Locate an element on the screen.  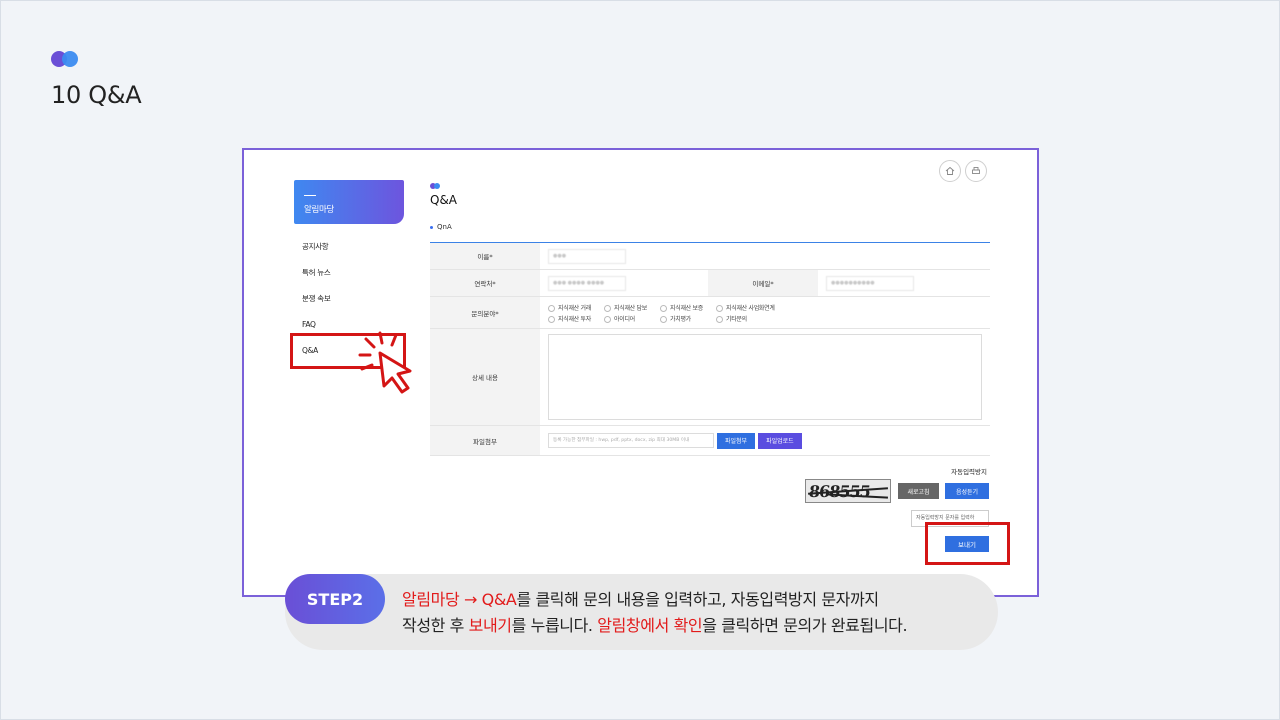
page-title: Q&A is located at coordinates (444, 200).